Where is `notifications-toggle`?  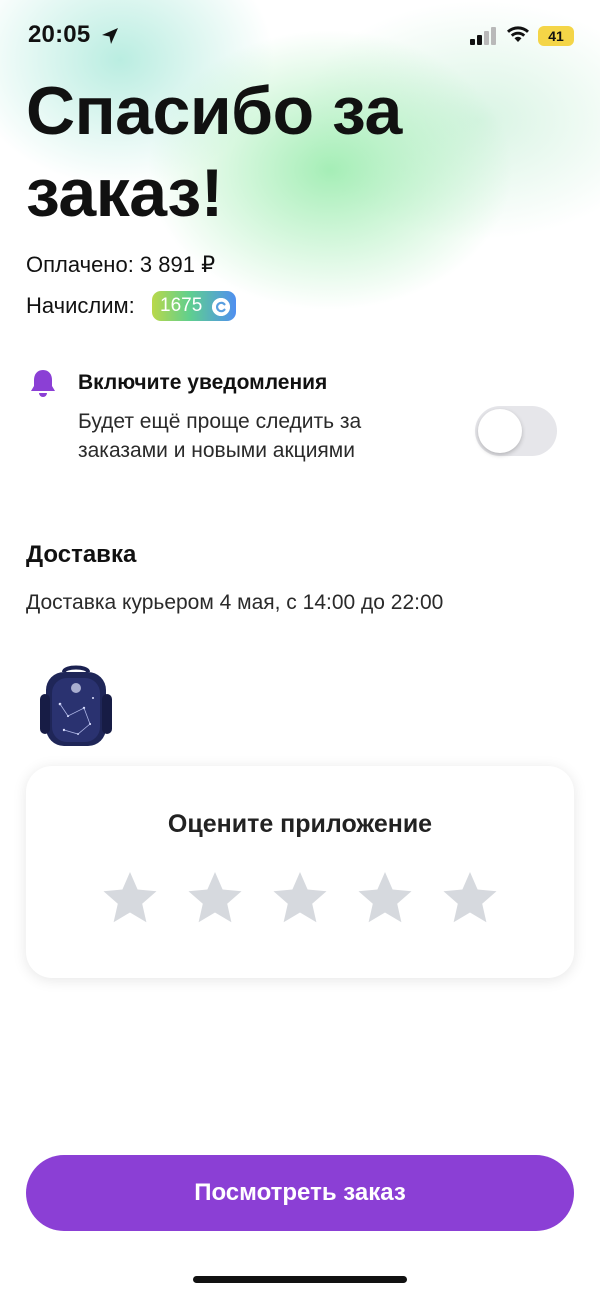 notifications-toggle is located at coordinates (516, 431).